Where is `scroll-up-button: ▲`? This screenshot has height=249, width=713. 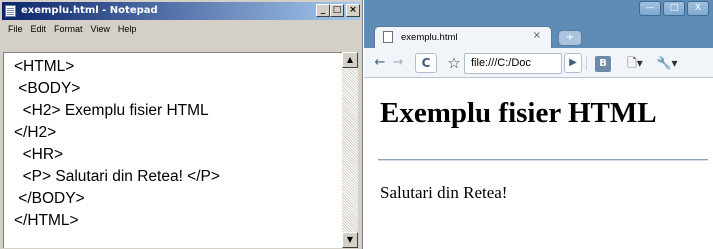 scroll-up-button: ▲ is located at coordinates (350, 60).